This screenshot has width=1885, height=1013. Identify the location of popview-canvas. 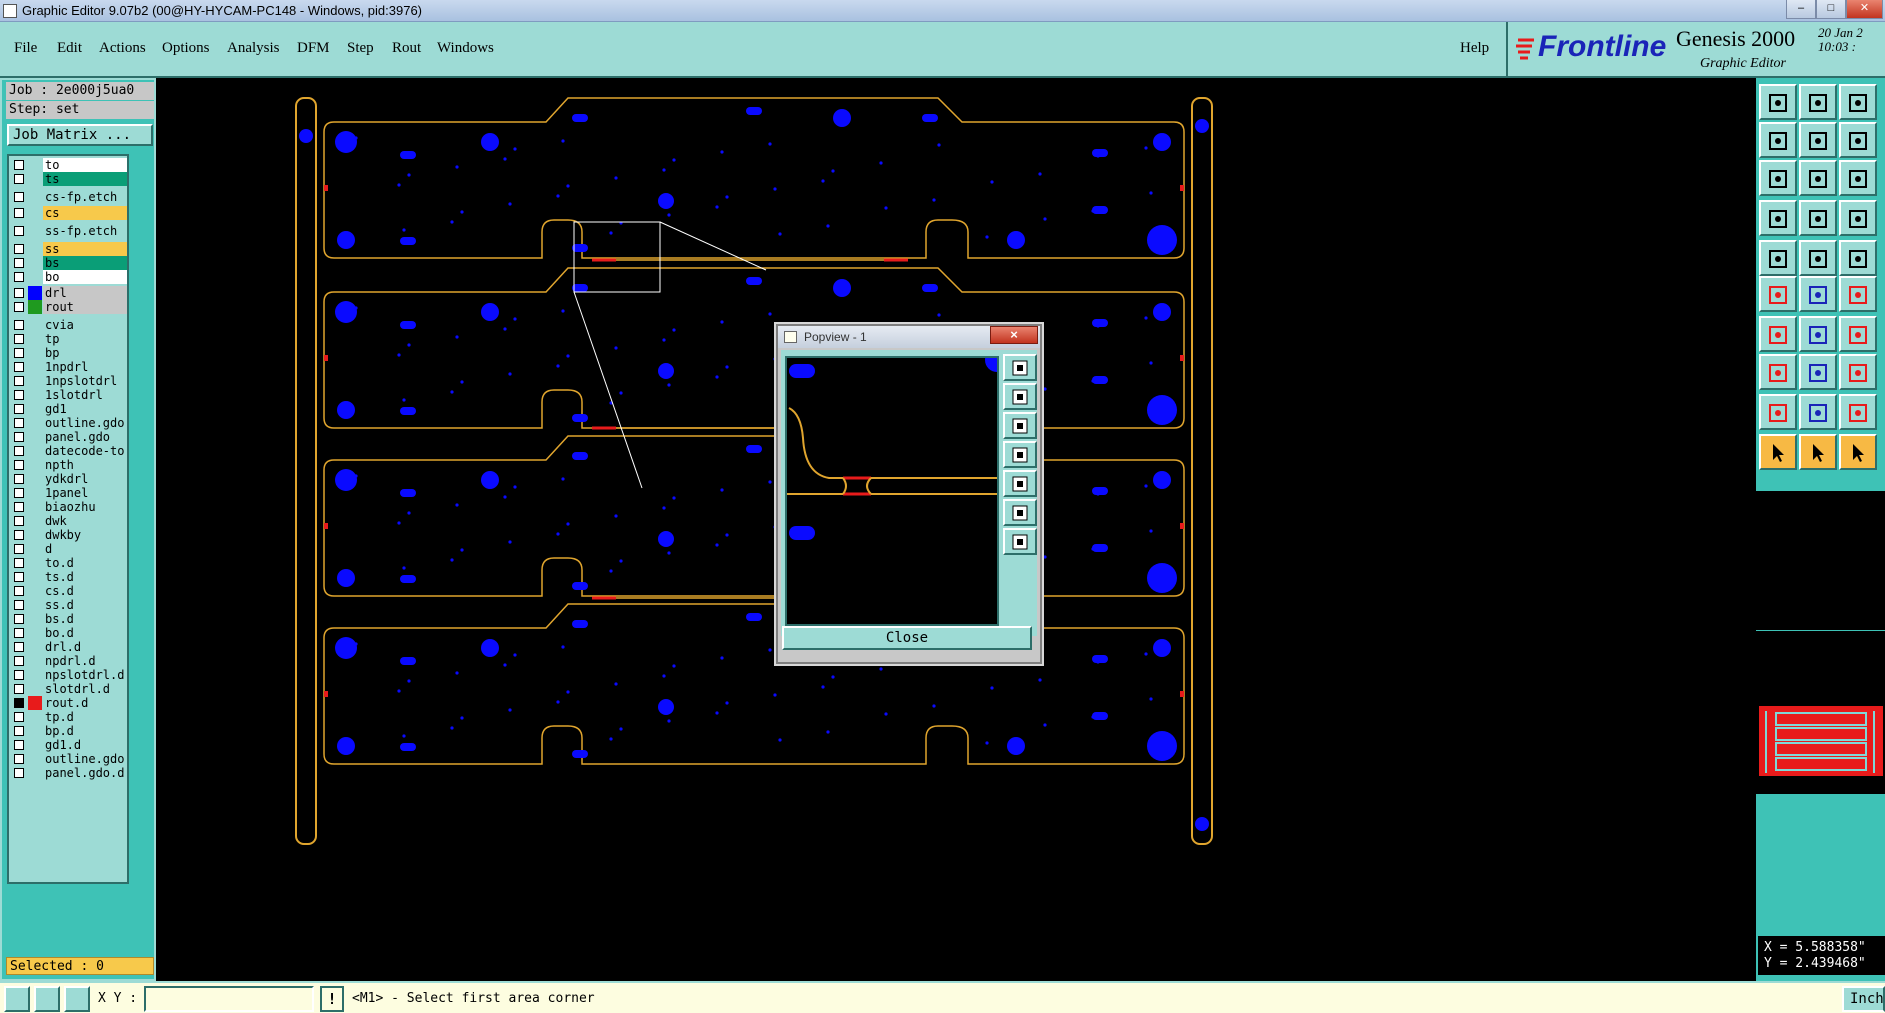
(897, 487).